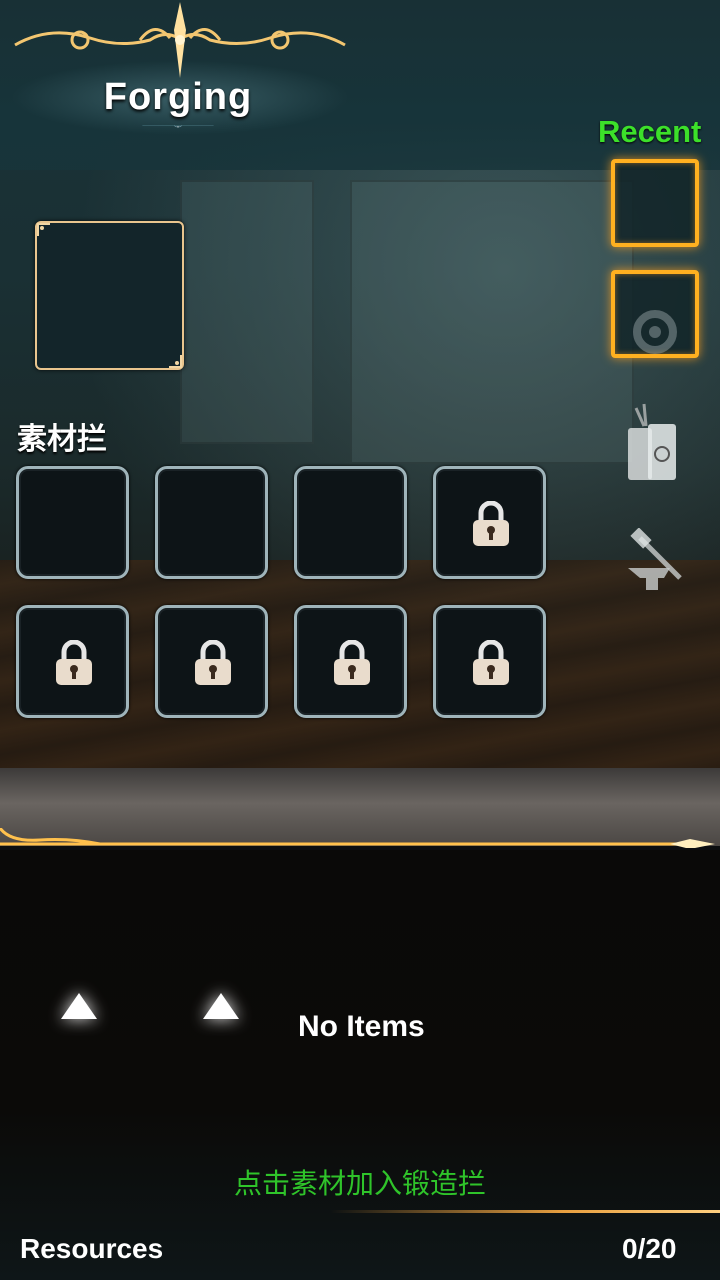  What do you see at coordinates (92, 1248) in the screenshot?
I see `resources-label: Resources` at bounding box center [92, 1248].